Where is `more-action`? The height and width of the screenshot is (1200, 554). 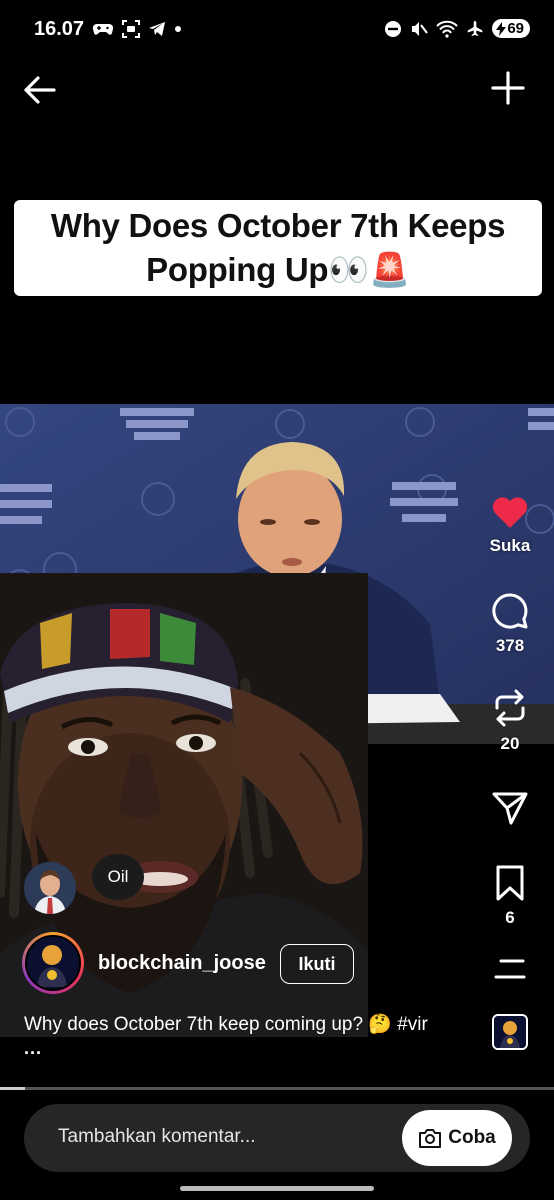
more-action is located at coordinates (510, 969).